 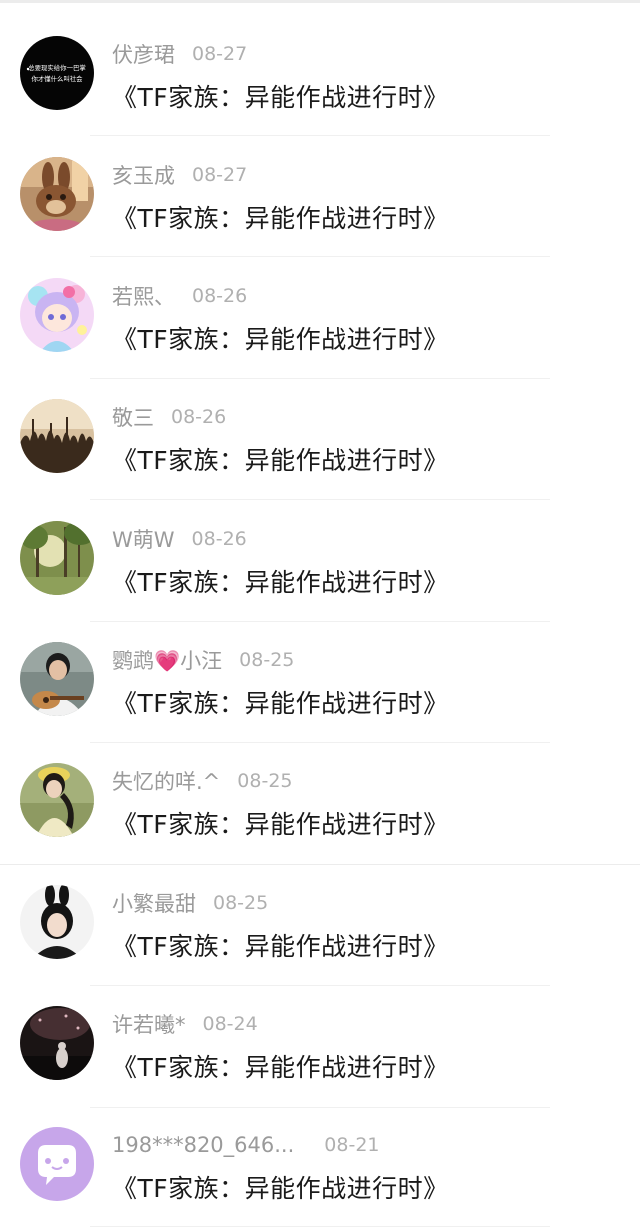 What do you see at coordinates (179, 296) in the screenshot?
I see `comment-meta: 若熙、 08-26` at bounding box center [179, 296].